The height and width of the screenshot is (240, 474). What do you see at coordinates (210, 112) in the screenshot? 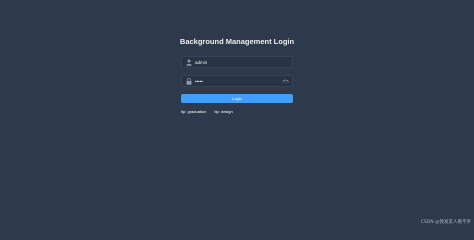
I see `tips: tip: graduation tip: design` at bounding box center [210, 112].